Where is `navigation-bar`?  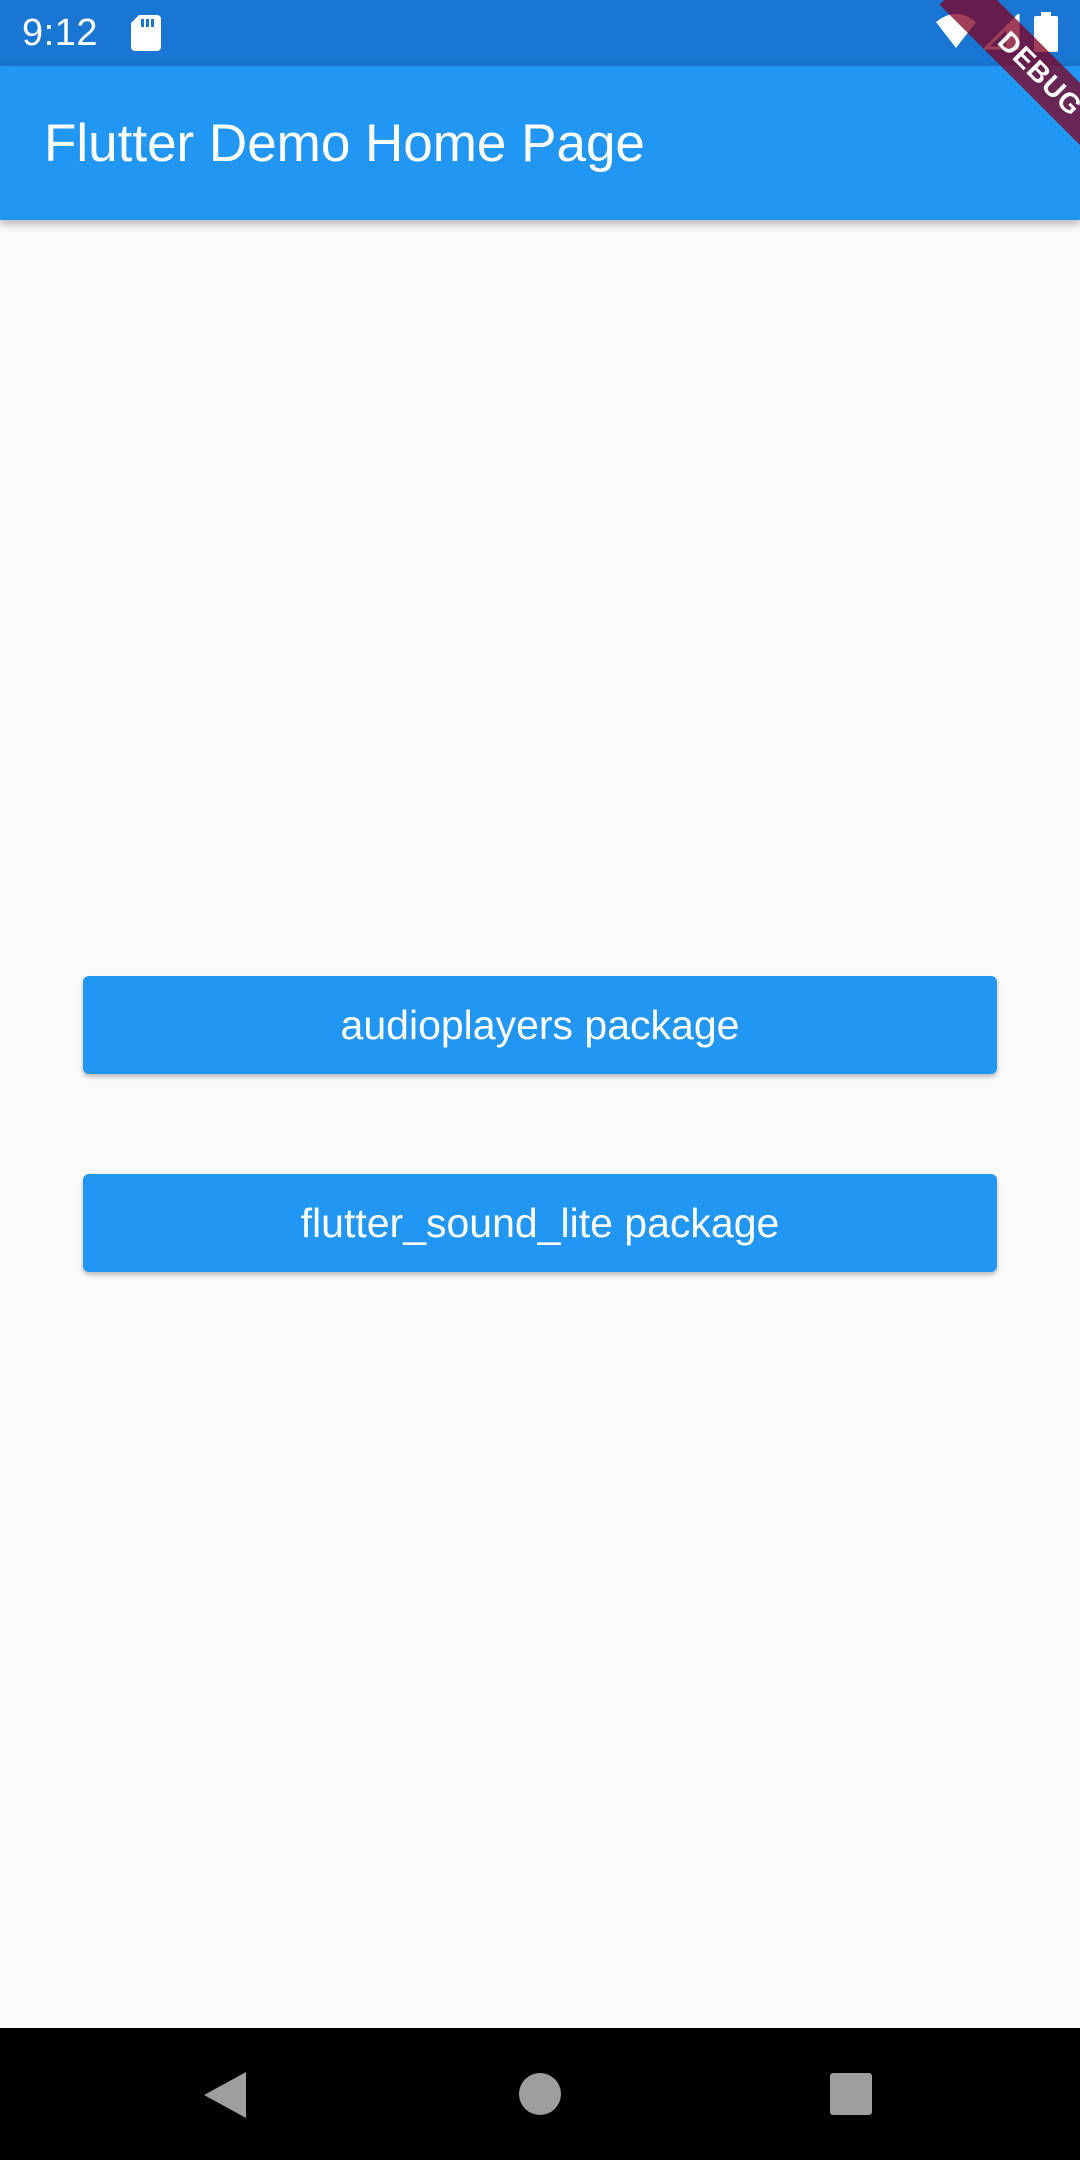
navigation-bar is located at coordinates (540, 2094).